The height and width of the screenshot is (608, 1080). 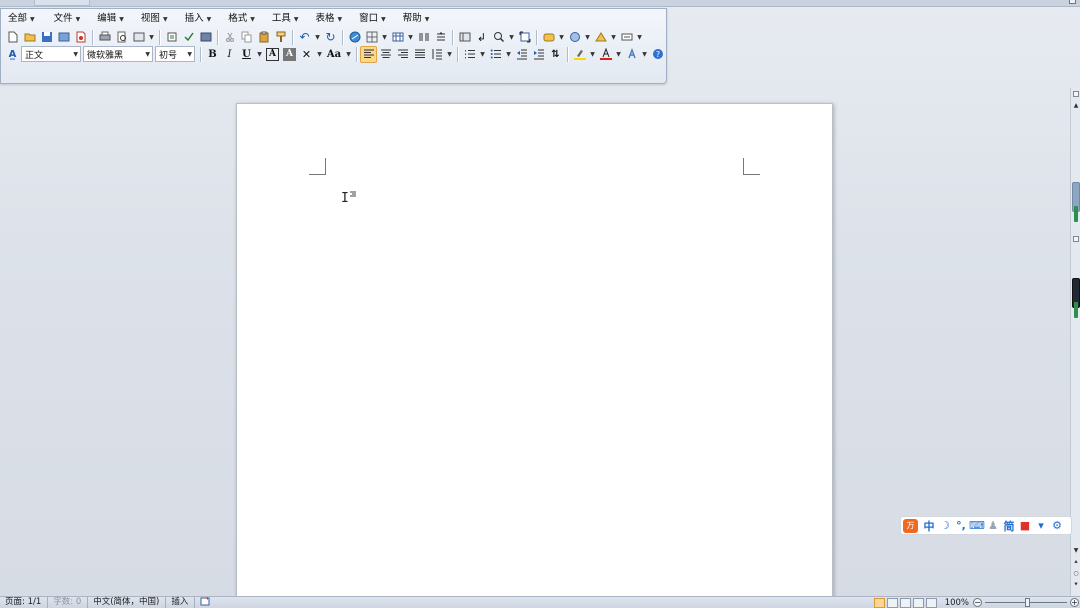 I want to click on zoom-button, so click(x=498, y=37).